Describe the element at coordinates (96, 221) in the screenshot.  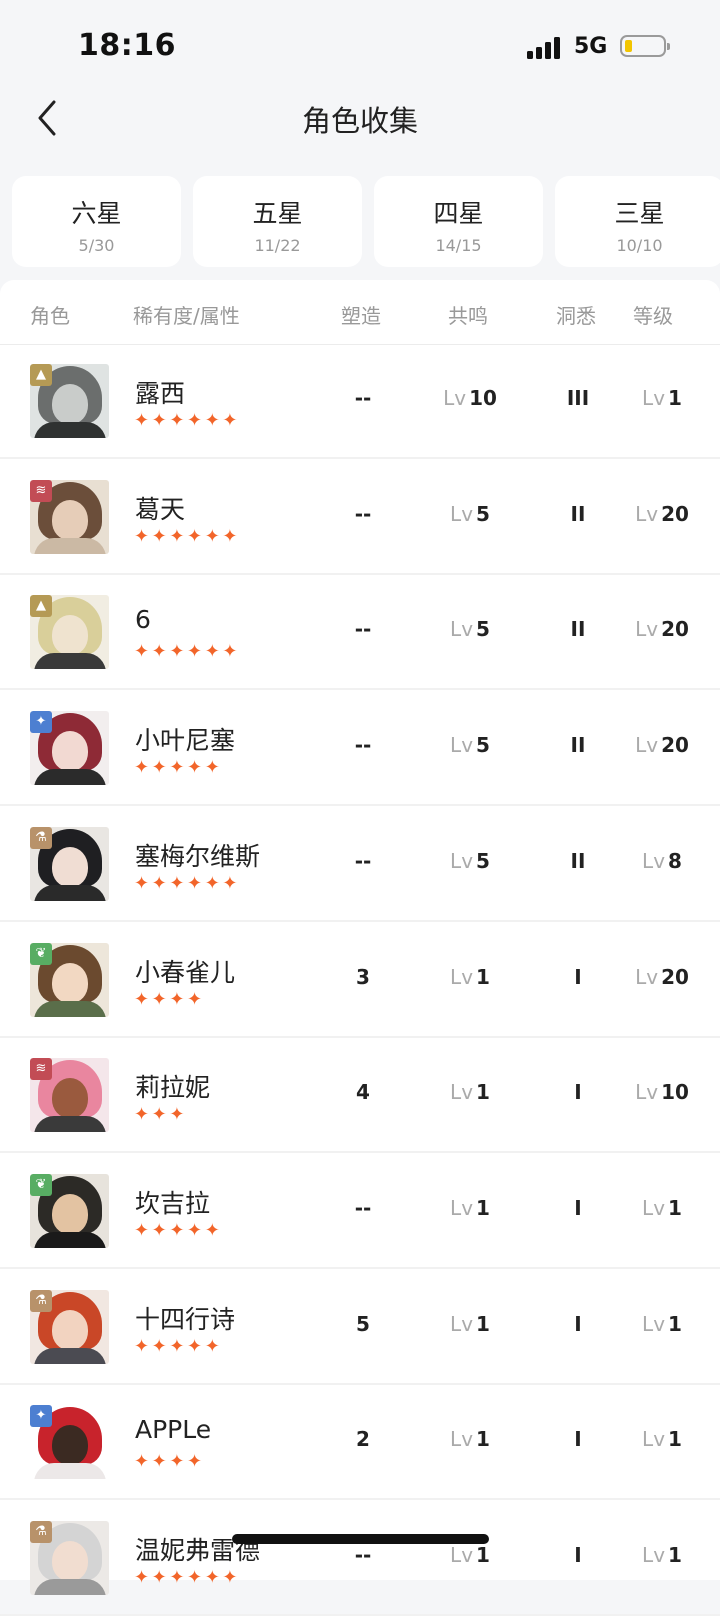
I see `tier-tab-six-star: 六星 5/30` at that location.